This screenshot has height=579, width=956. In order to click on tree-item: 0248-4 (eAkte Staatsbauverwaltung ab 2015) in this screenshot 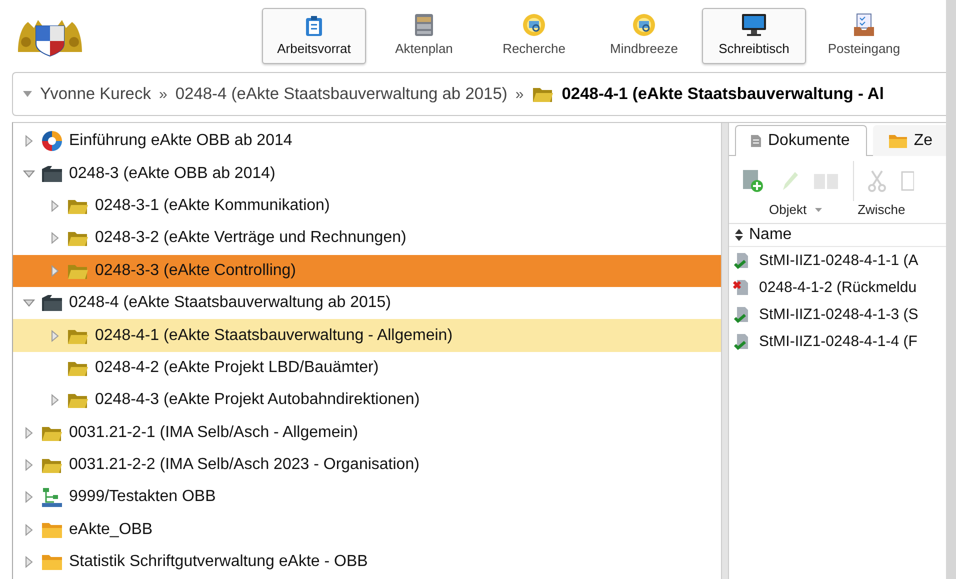, I will do `click(367, 303)`.